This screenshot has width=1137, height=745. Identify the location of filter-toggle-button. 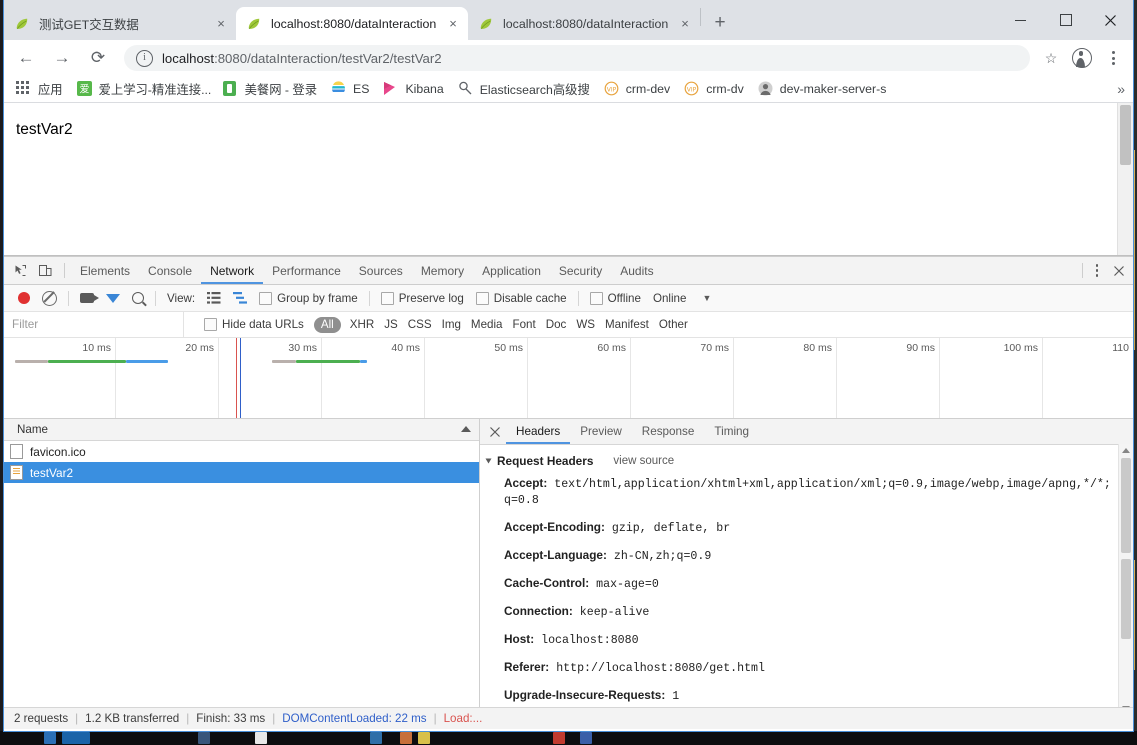
(113, 298).